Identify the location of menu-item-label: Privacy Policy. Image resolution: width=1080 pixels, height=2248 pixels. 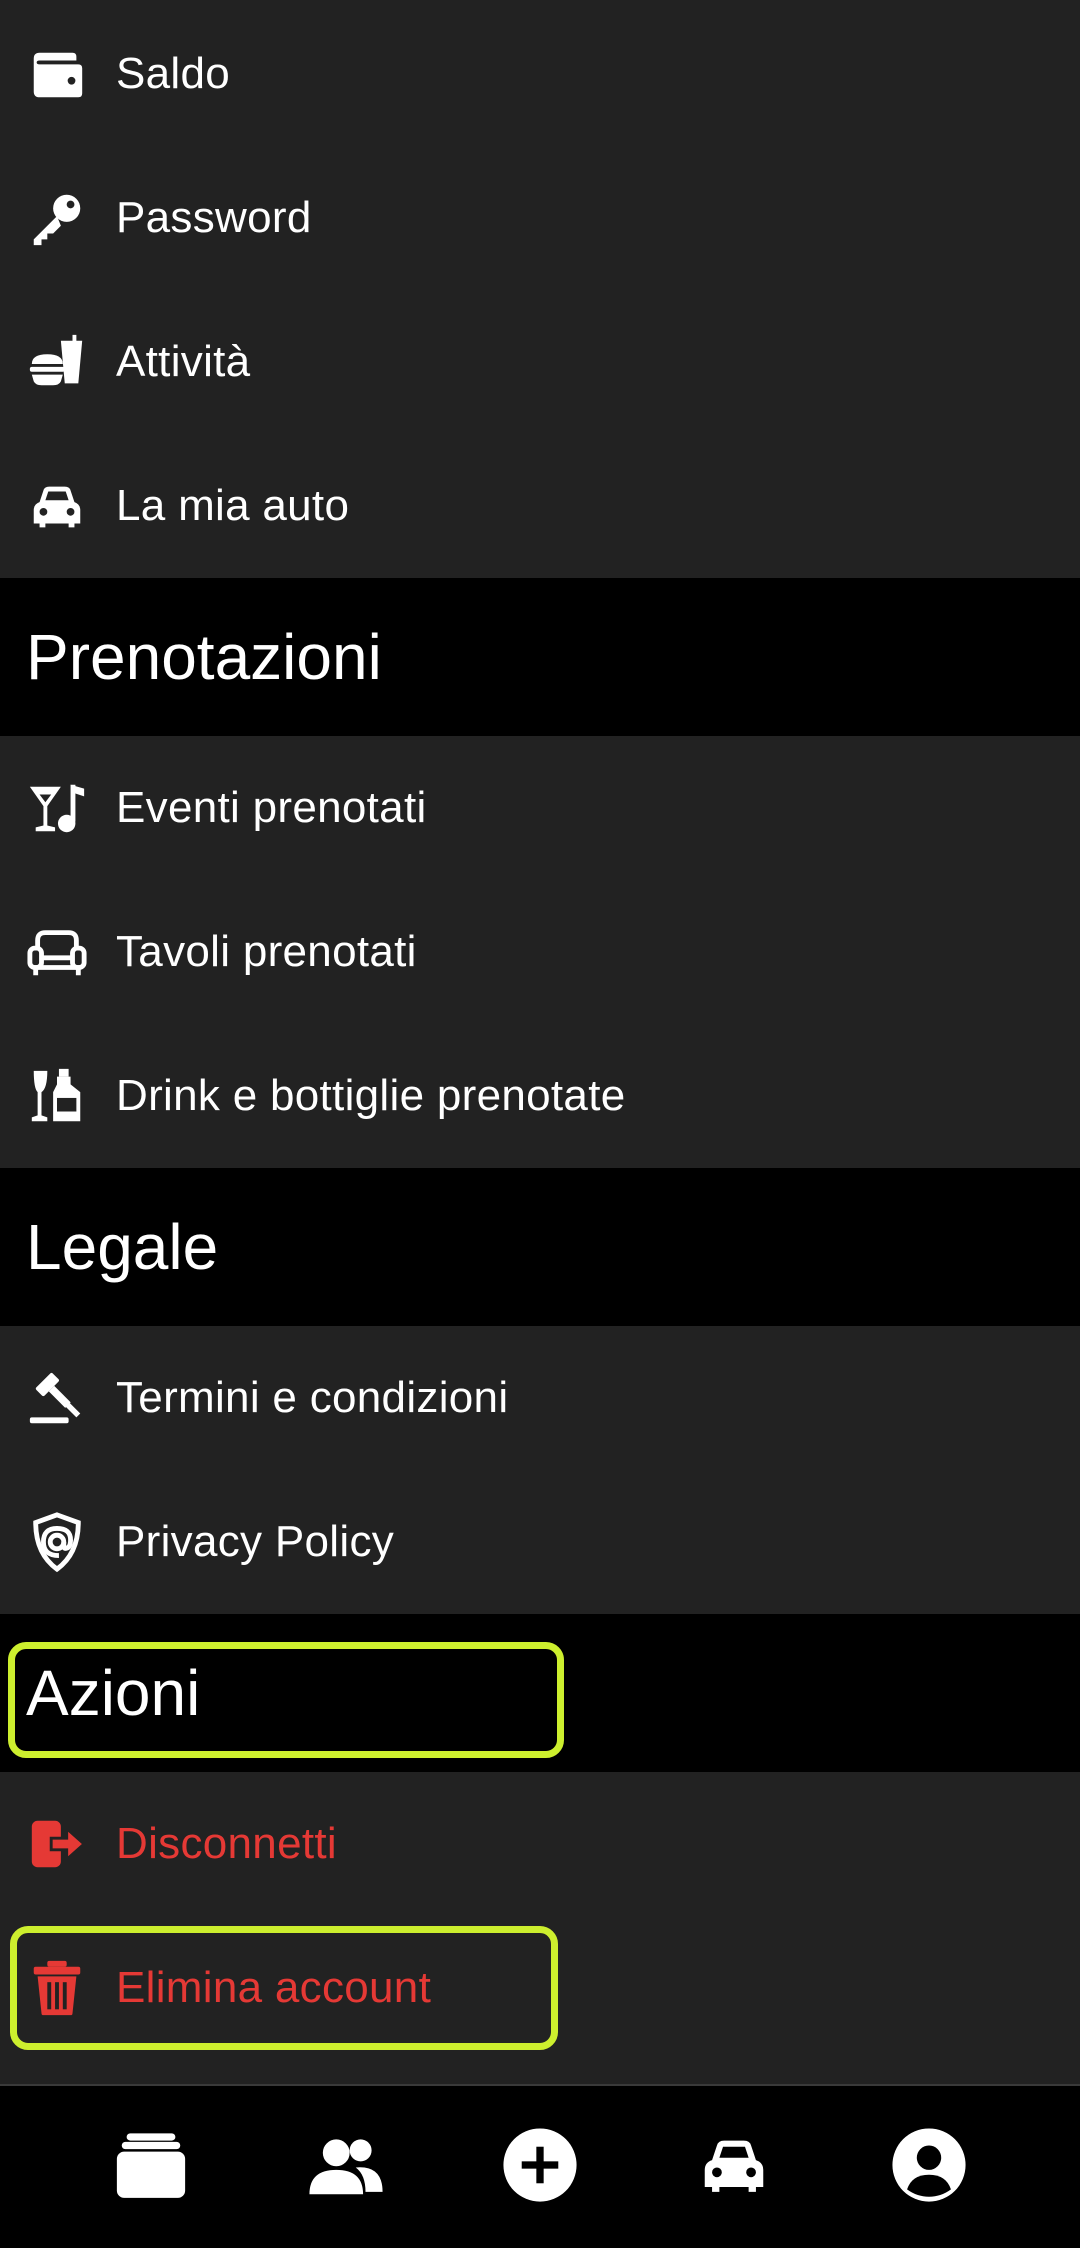
(255, 1541).